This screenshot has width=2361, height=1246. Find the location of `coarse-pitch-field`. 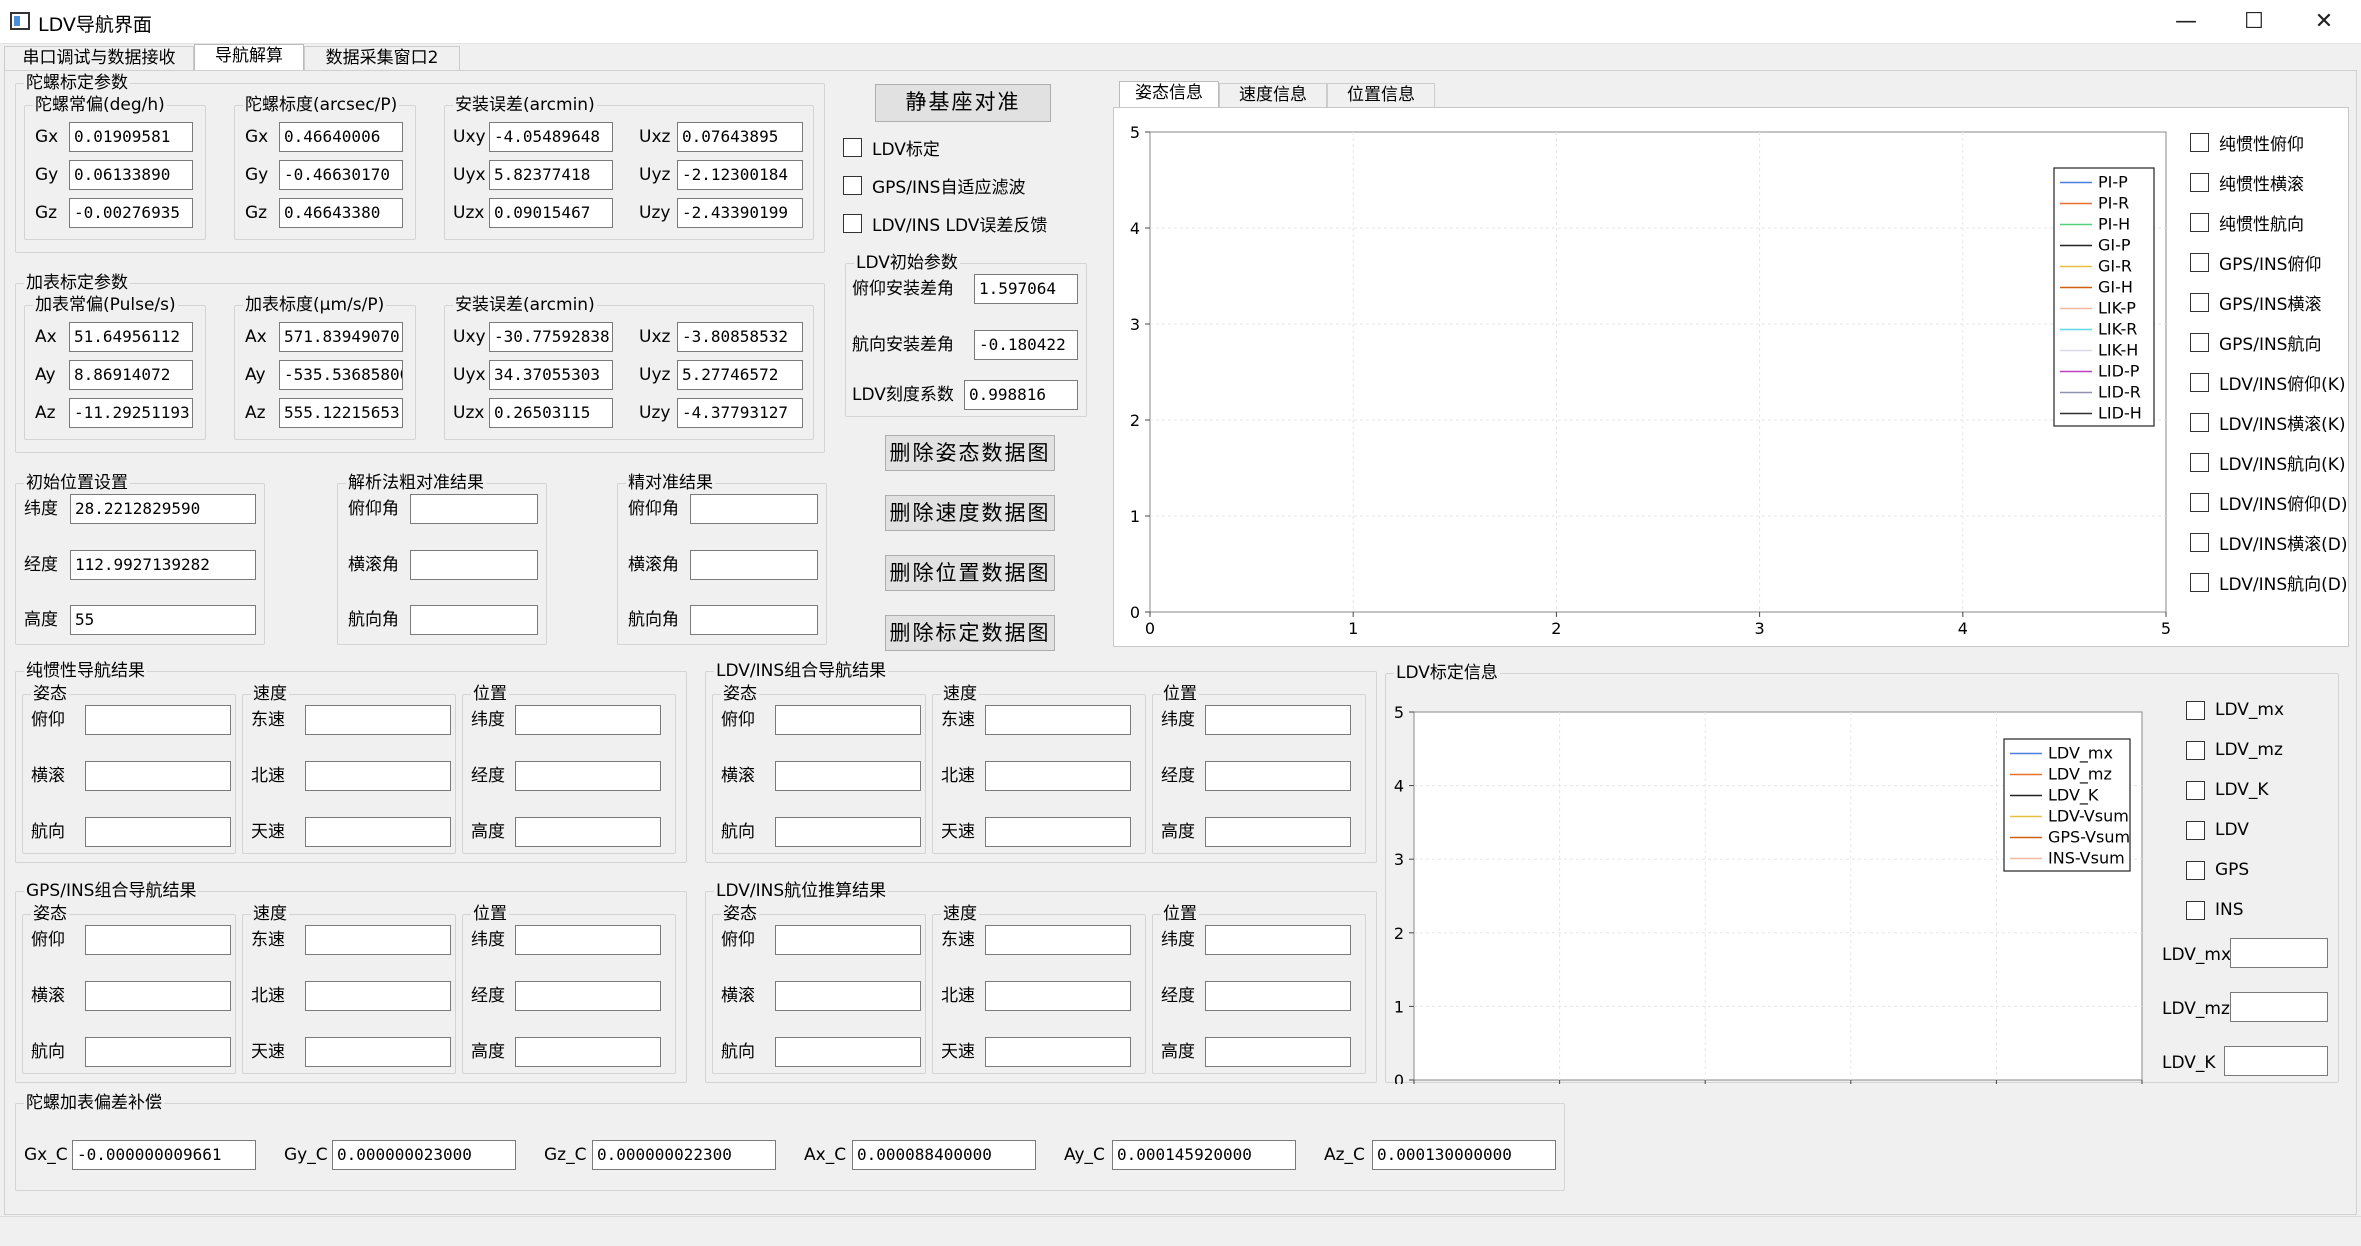

coarse-pitch-field is located at coordinates (474, 509).